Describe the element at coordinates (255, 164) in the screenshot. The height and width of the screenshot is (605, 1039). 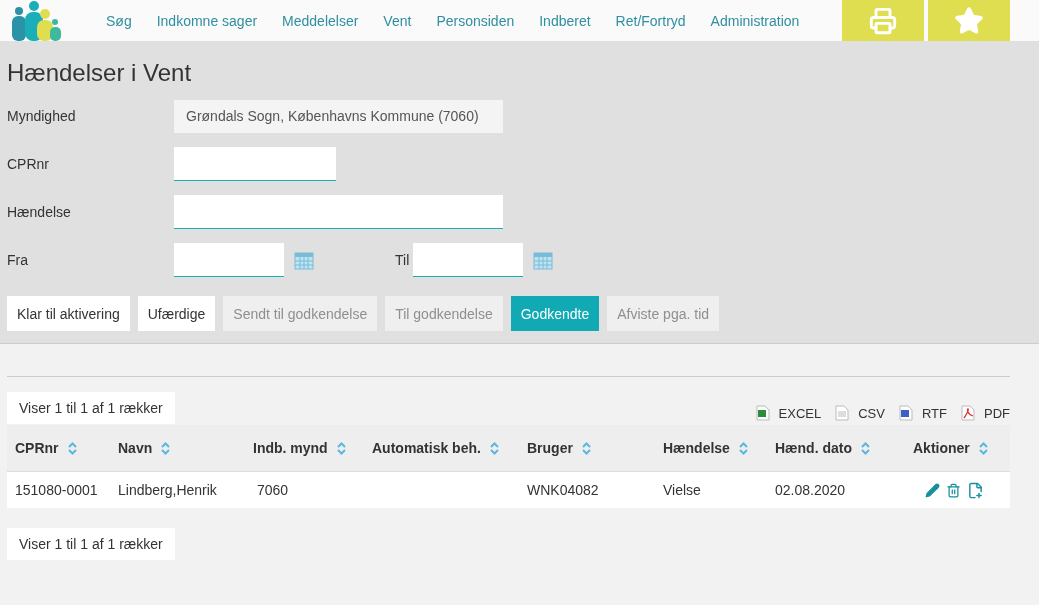
I see `cpr-input` at that location.